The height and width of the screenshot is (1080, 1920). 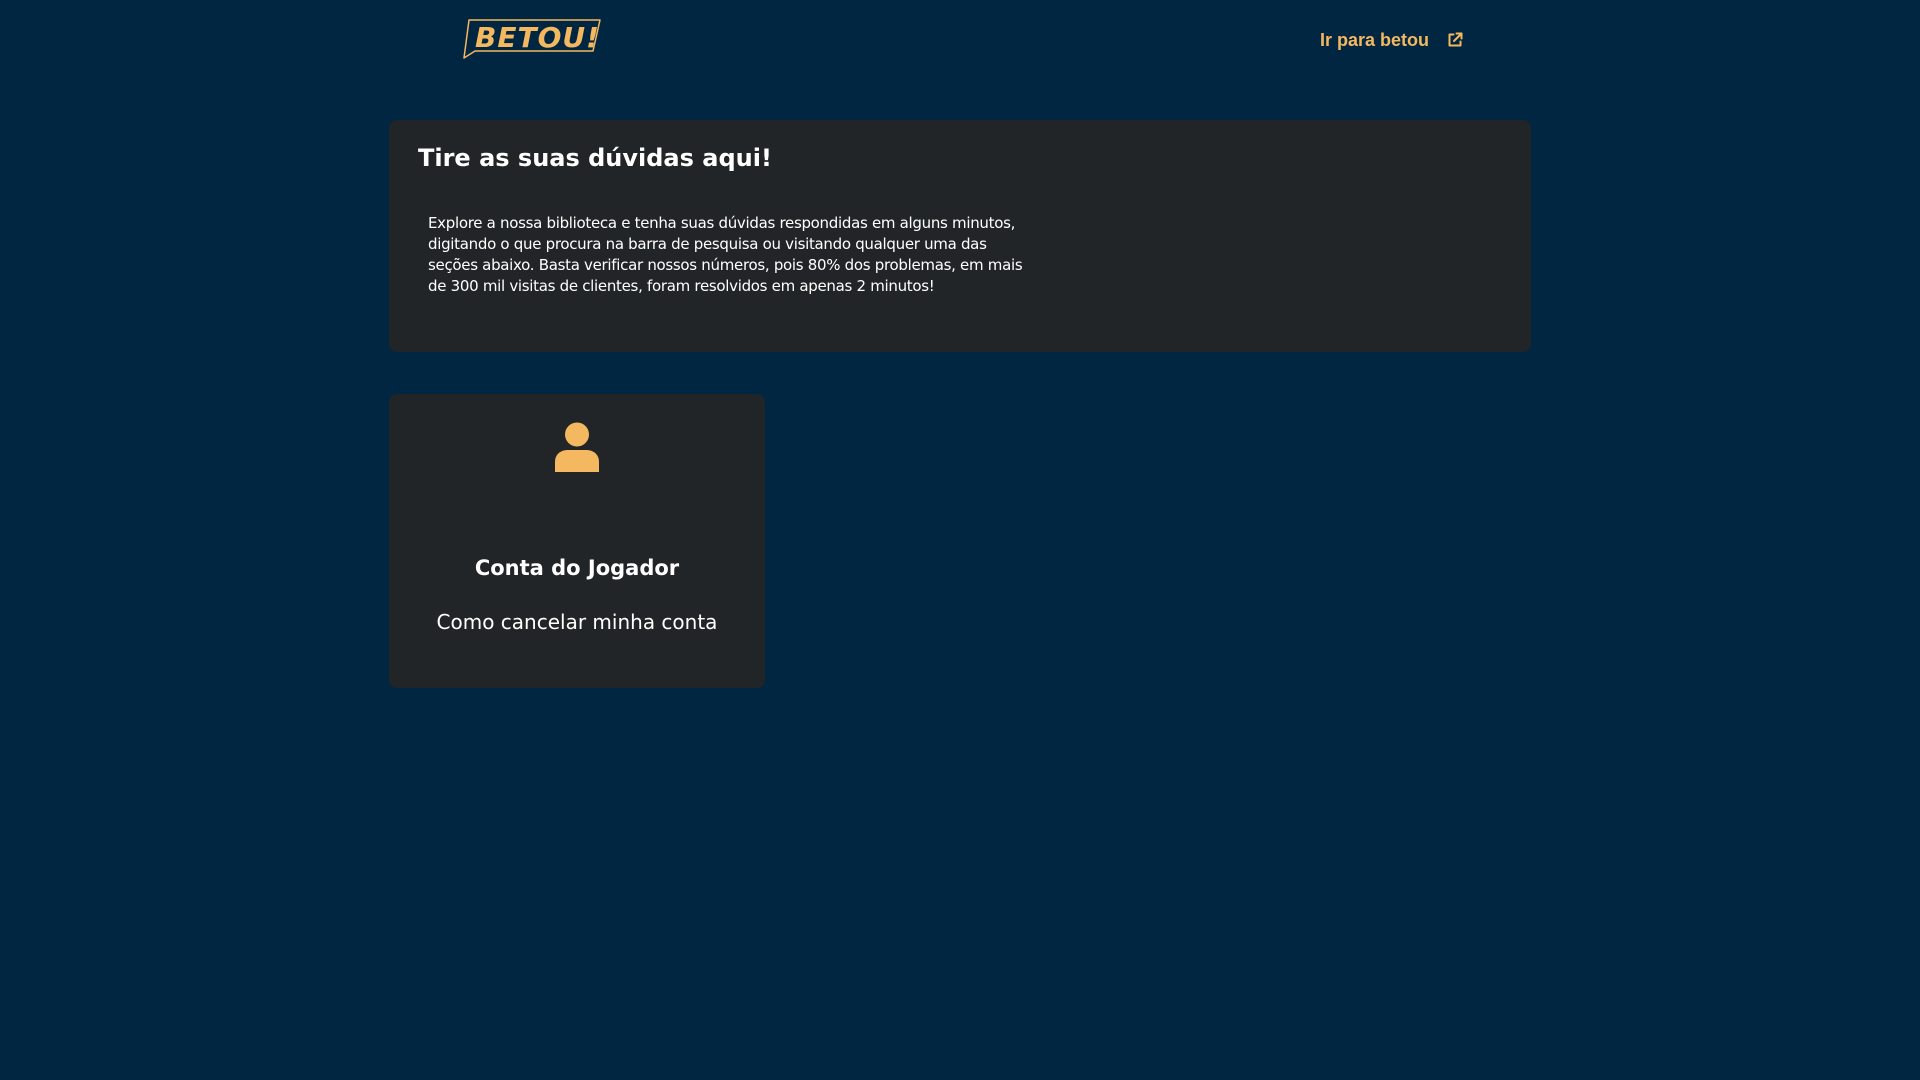 What do you see at coordinates (577, 622) in the screenshot?
I see `article-link: Como cancelar minha conta` at bounding box center [577, 622].